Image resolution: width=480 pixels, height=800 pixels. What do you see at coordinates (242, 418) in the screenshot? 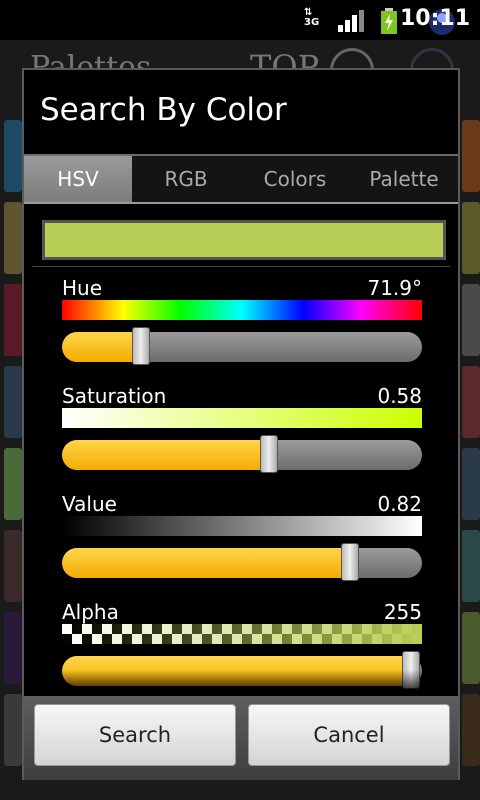
I see `saturation-gradient` at bounding box center [242, 418].